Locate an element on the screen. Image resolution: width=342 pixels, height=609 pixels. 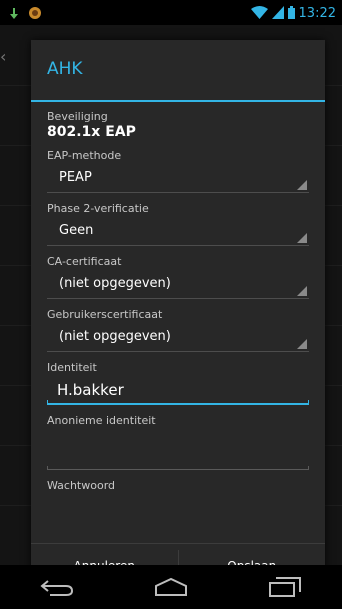
eap-method-section: EAP-methode PEAP is located at coordinates (178, 171).